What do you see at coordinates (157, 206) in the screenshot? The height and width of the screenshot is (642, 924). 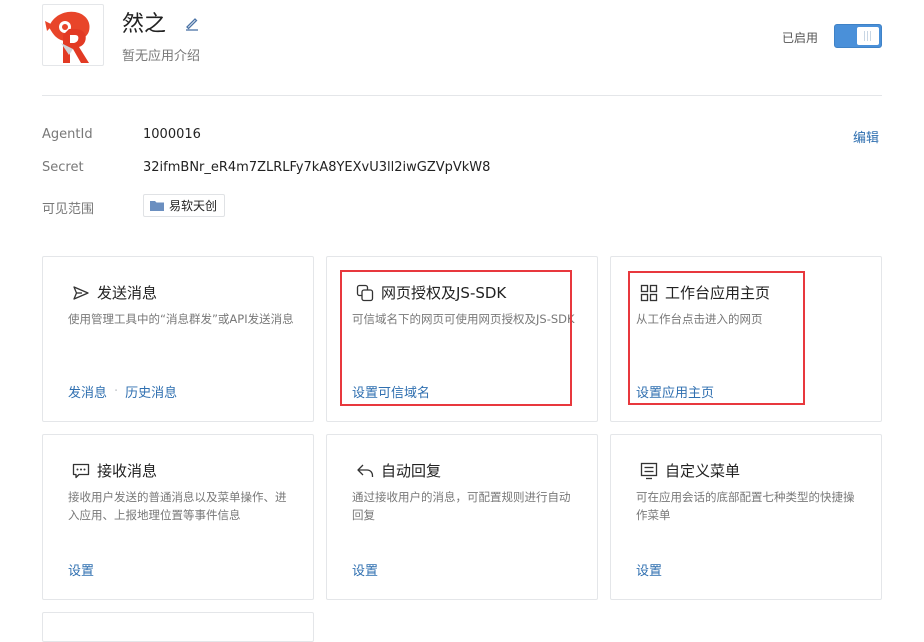 I see `folder-icon` at bounding box center [157, 206].